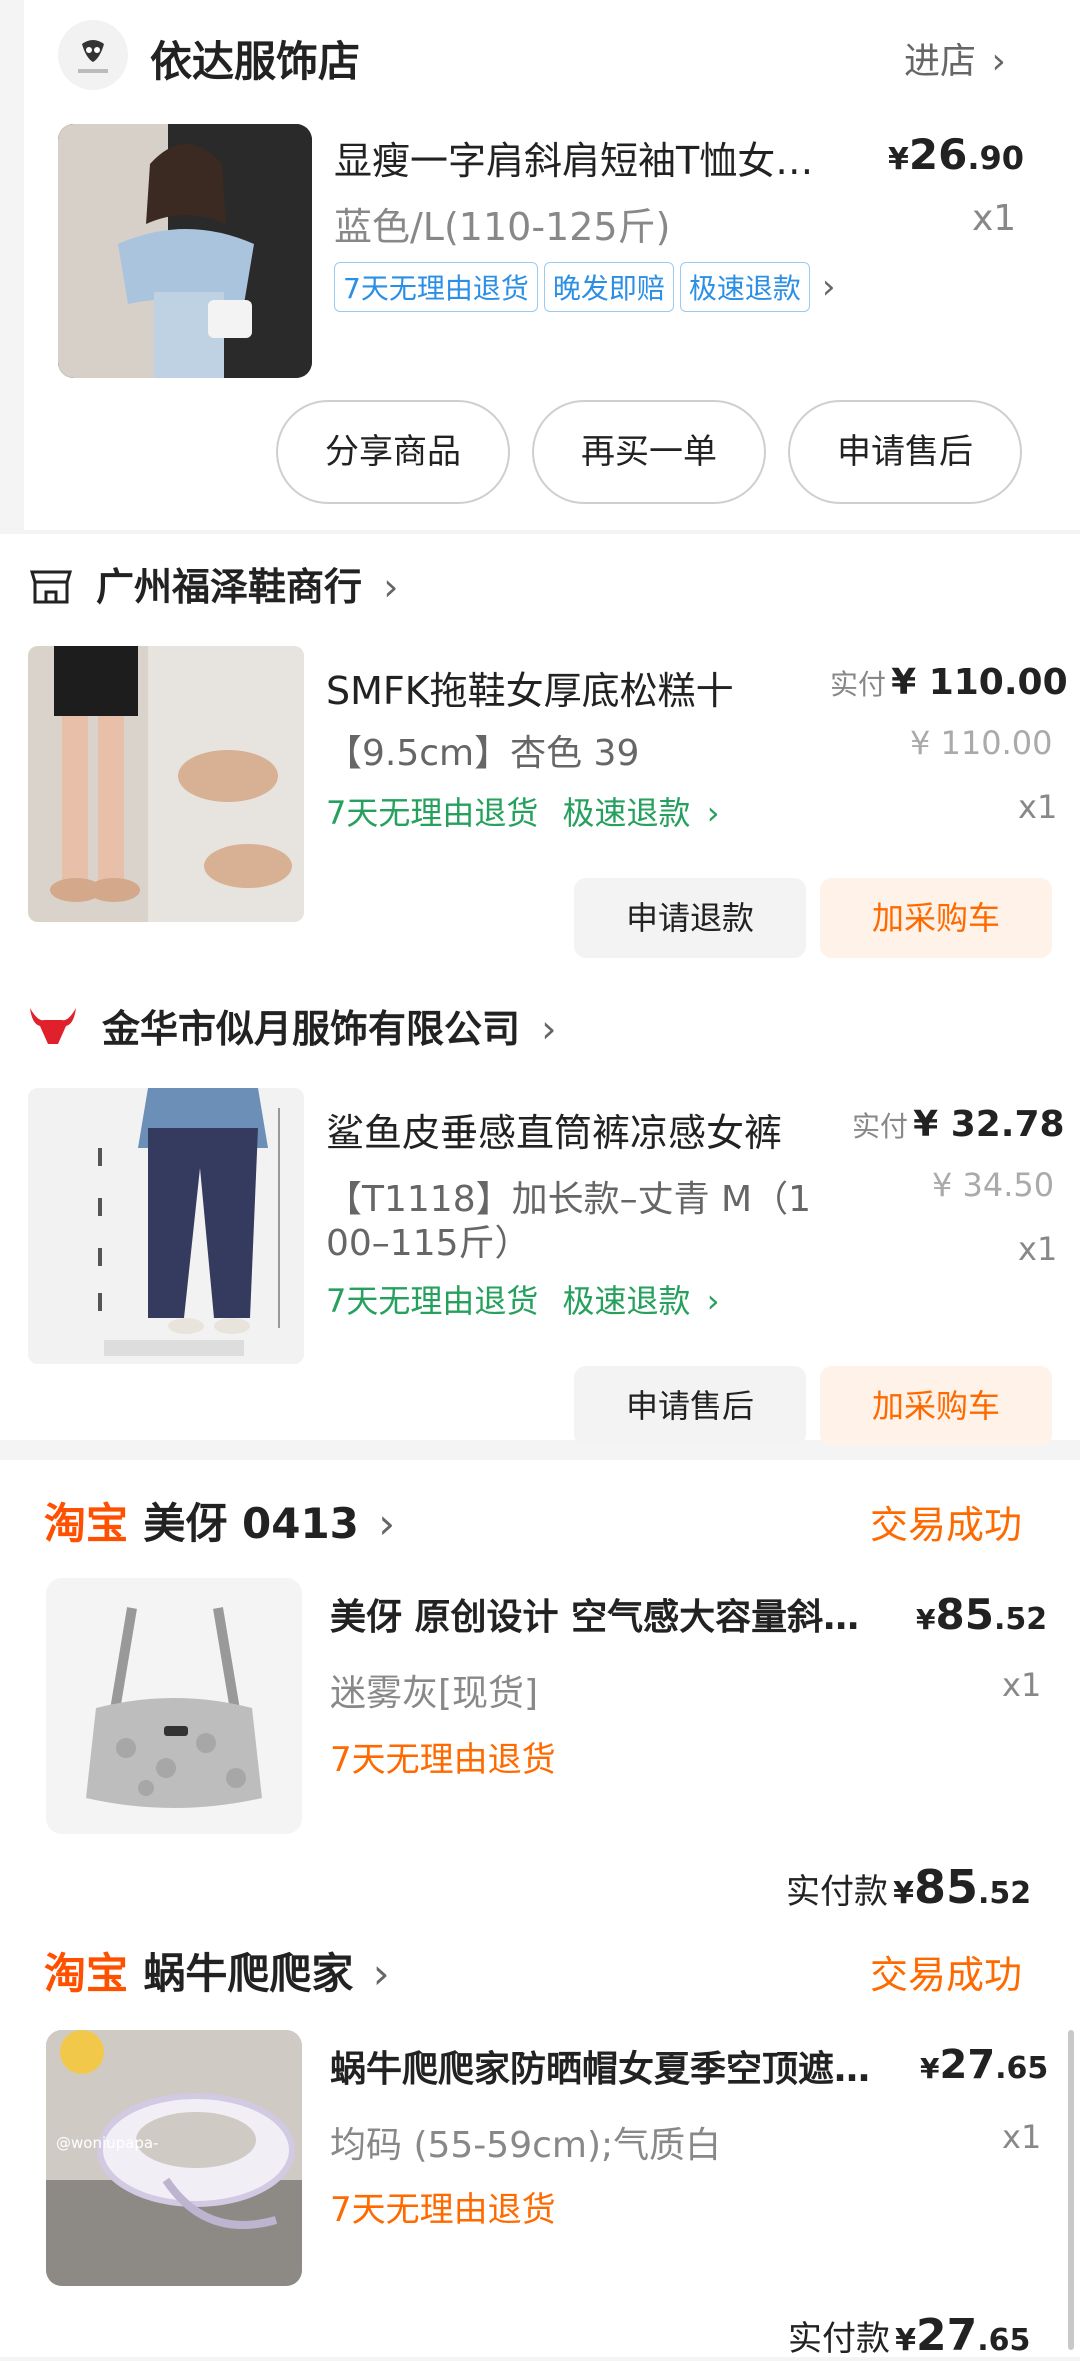 Image resolution: width=1080 pixels, height=2361 pixels. Describe the element at coordinates (956, 154) in the screenshot. I see `product-price: ¥26.90` at that location.